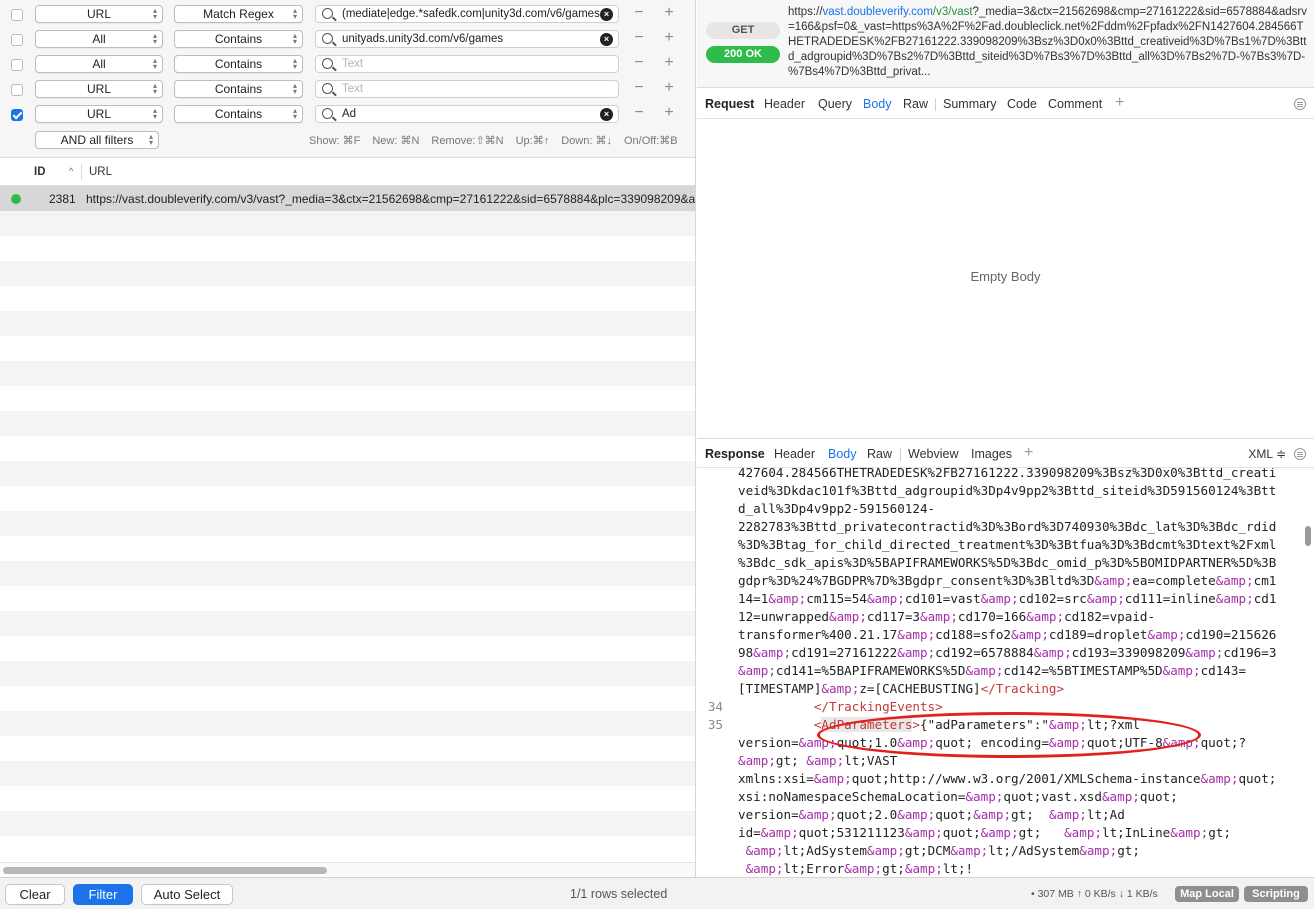  What do you see at coordinates (900, 454) in the screenshot?
I see `tab-divider` at bounding box center [900, 454].